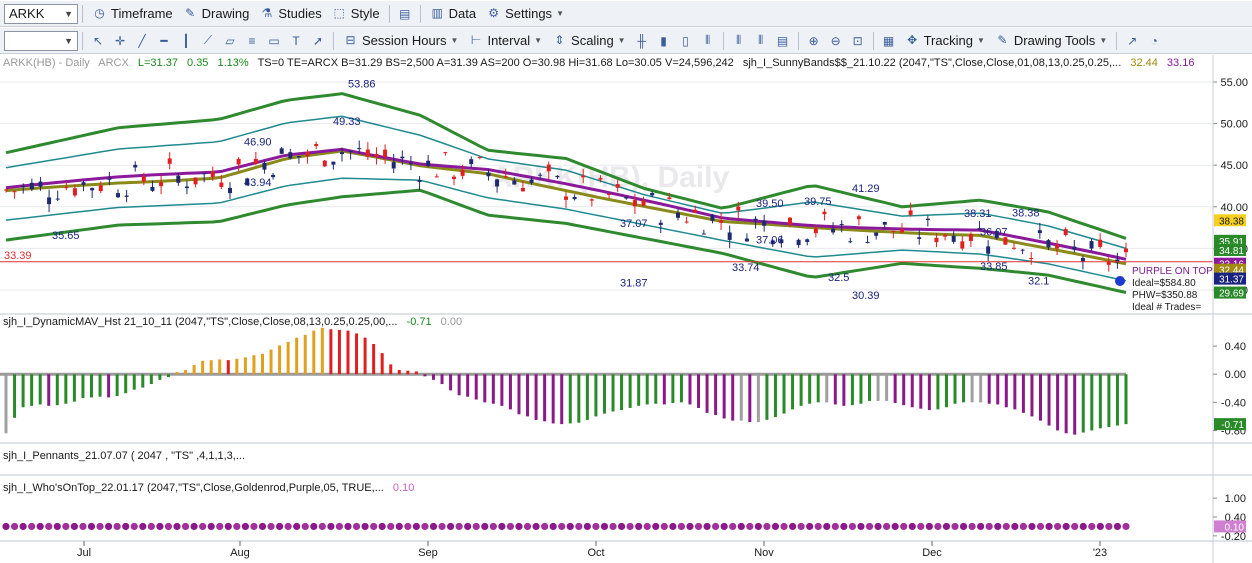  I want to click on rectangle-icon: ▭, so click(274, 41).